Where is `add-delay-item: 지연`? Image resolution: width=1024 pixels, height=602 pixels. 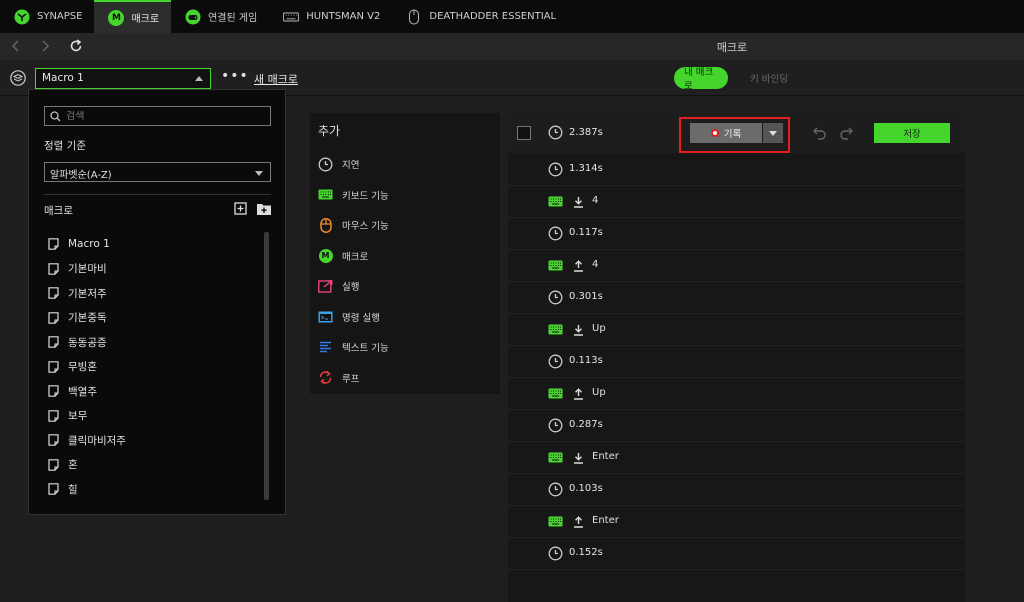
add-delay-item: 지연 is located at coordinates (353, 164).